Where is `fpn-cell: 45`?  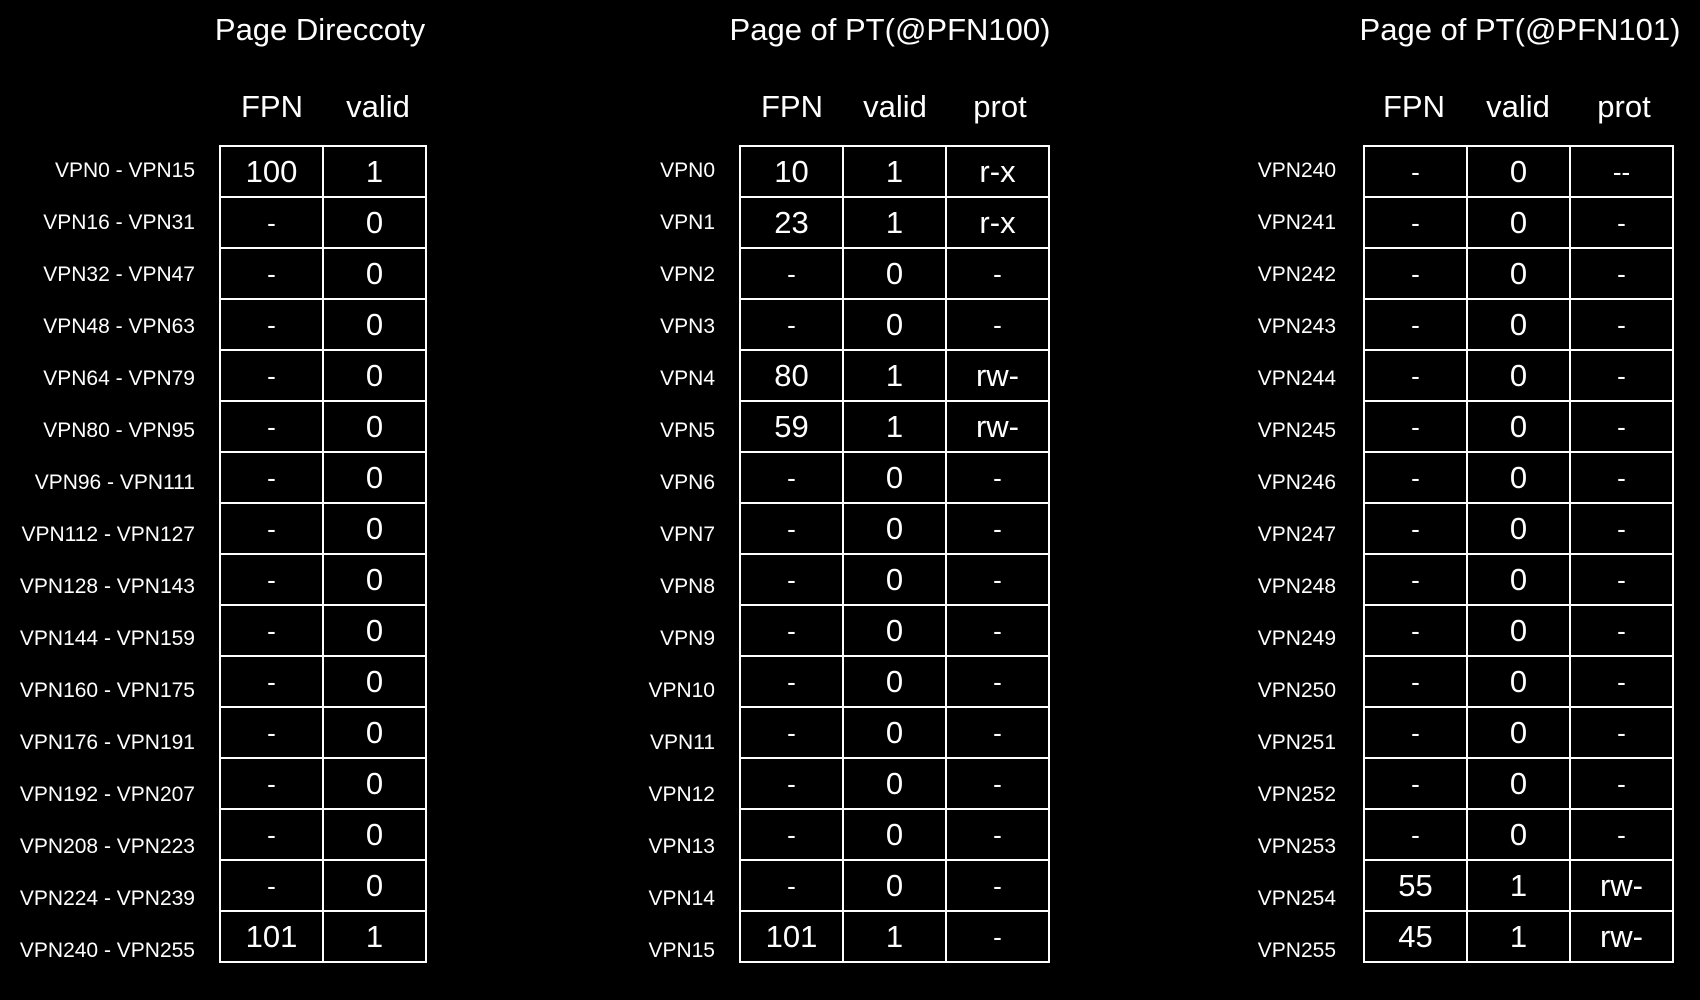 fpn-cell: 45 is located at coordinates (1415, 936).